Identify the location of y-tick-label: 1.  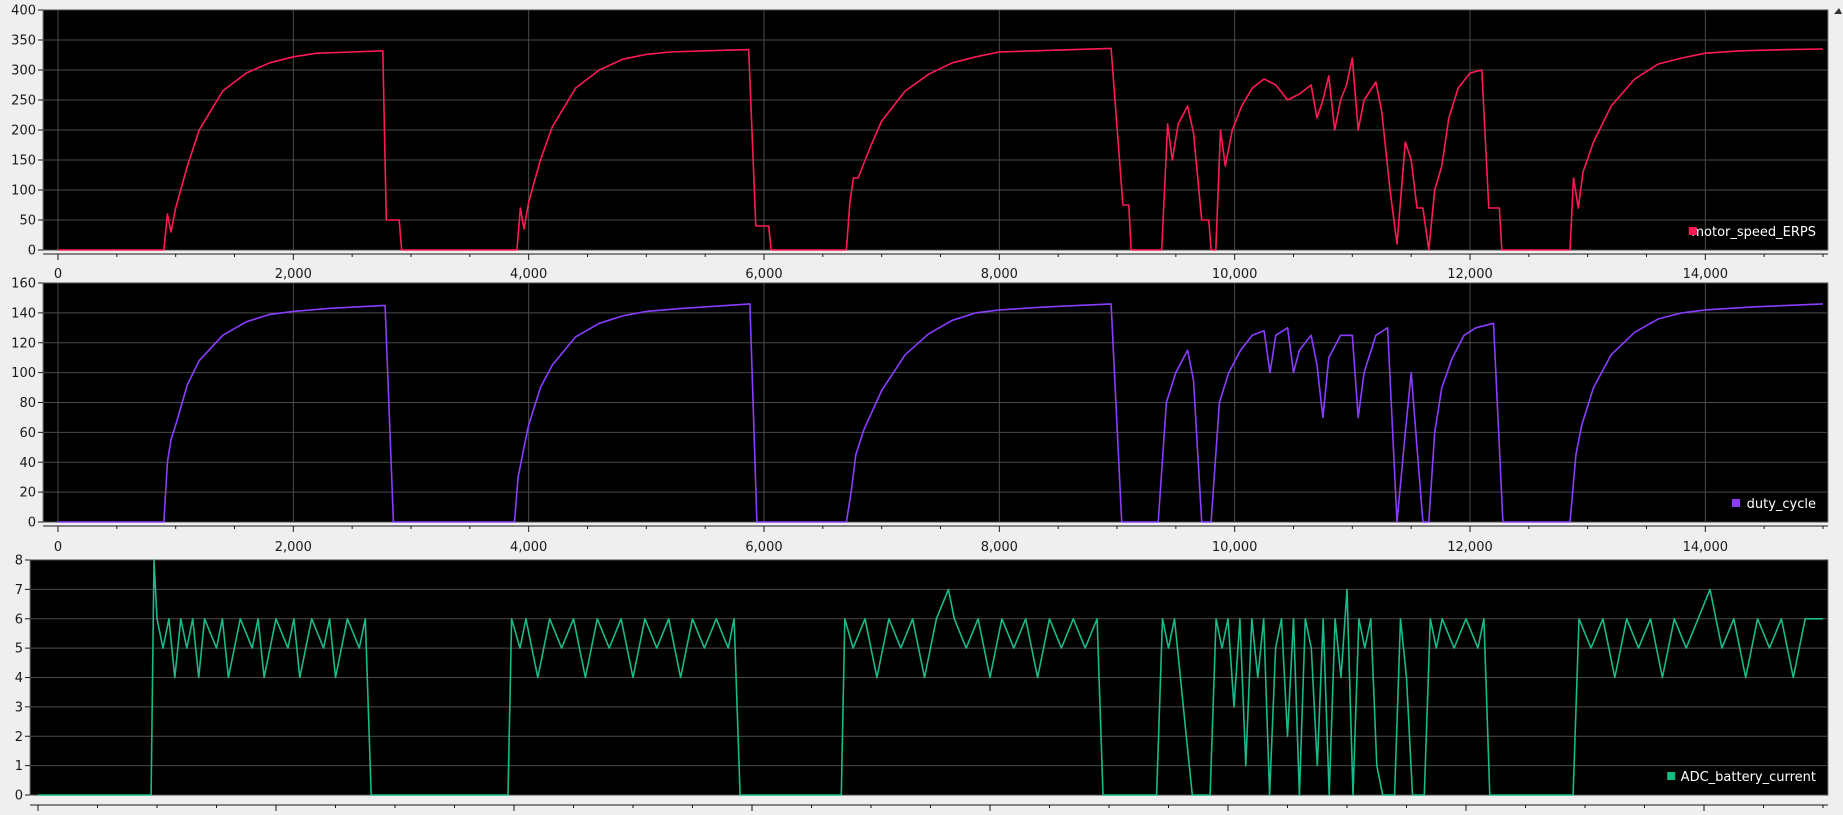
(19, 766).